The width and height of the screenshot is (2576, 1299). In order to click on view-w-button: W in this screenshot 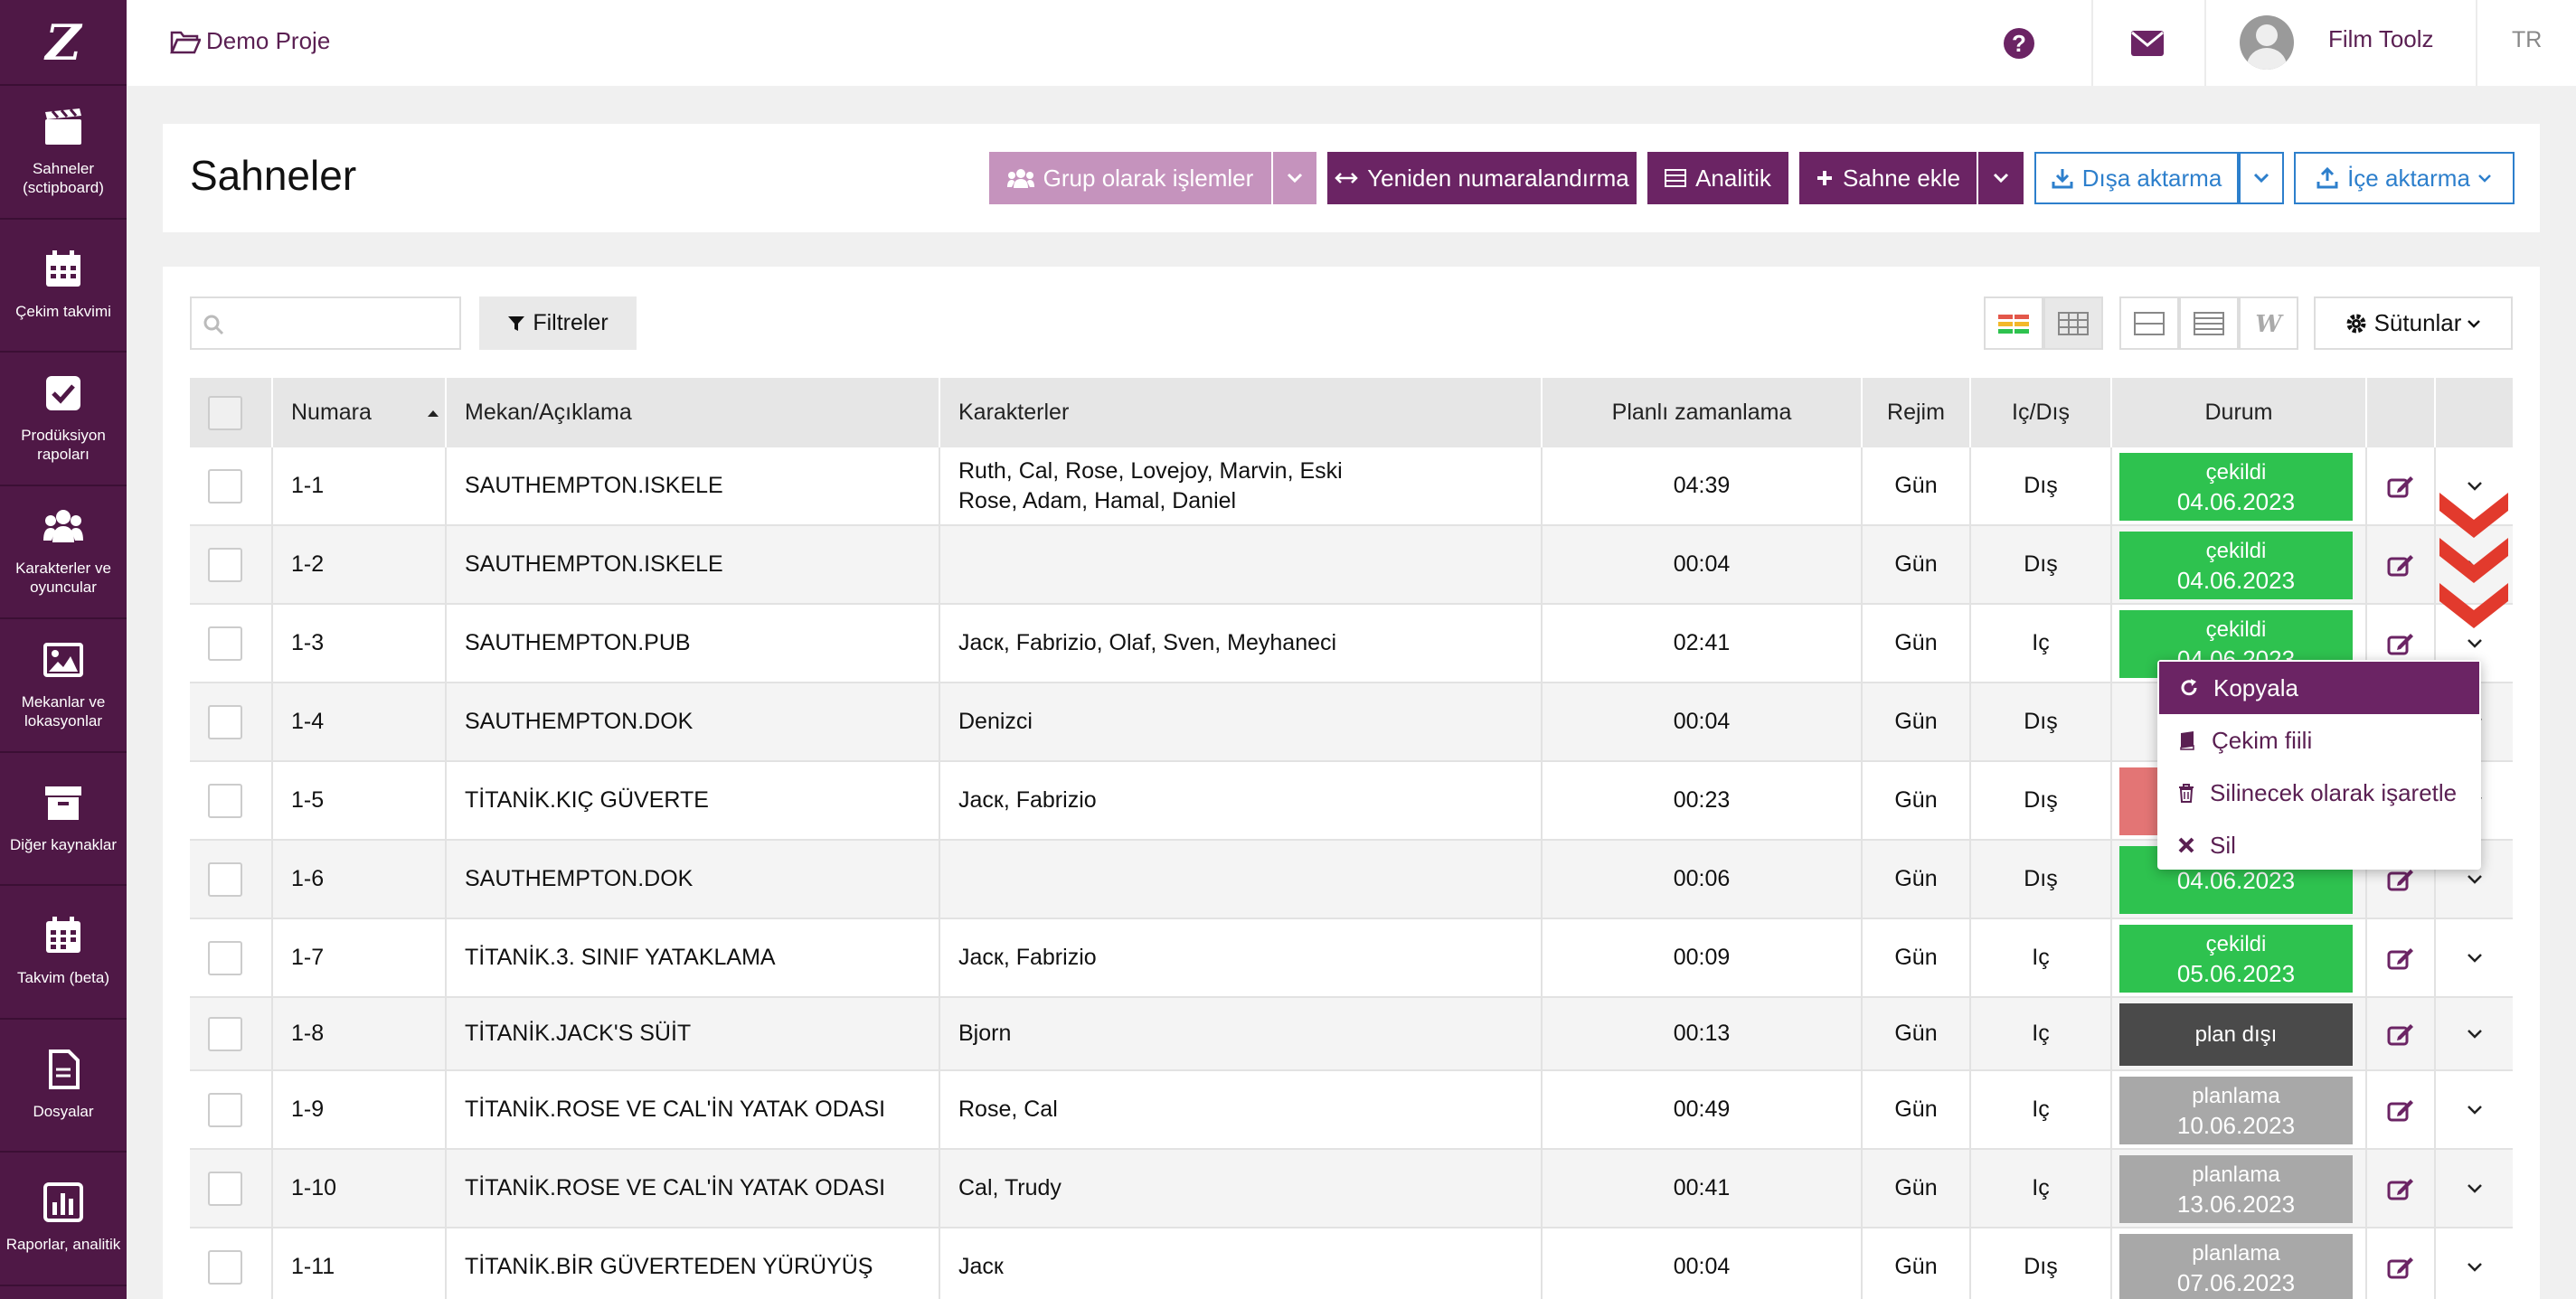, I will do `click(2268, 323)`.